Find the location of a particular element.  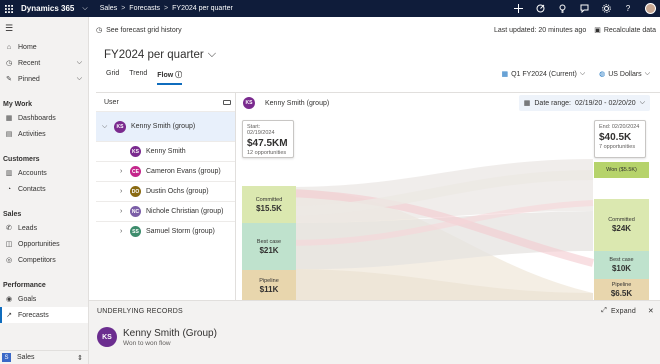

competitor-icon: ◎ is located at coordinates (9, 260).